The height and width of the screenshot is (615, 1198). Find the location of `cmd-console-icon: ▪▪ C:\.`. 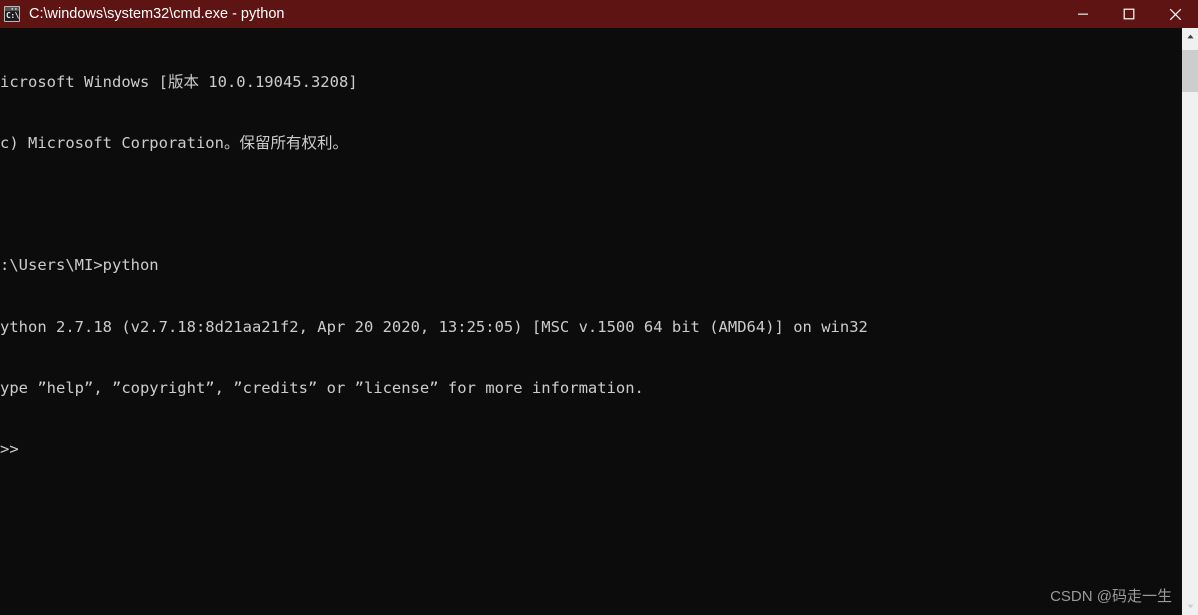

cmd-console-icon: ▪▪ C:\. is located at coordinates (12, 14).